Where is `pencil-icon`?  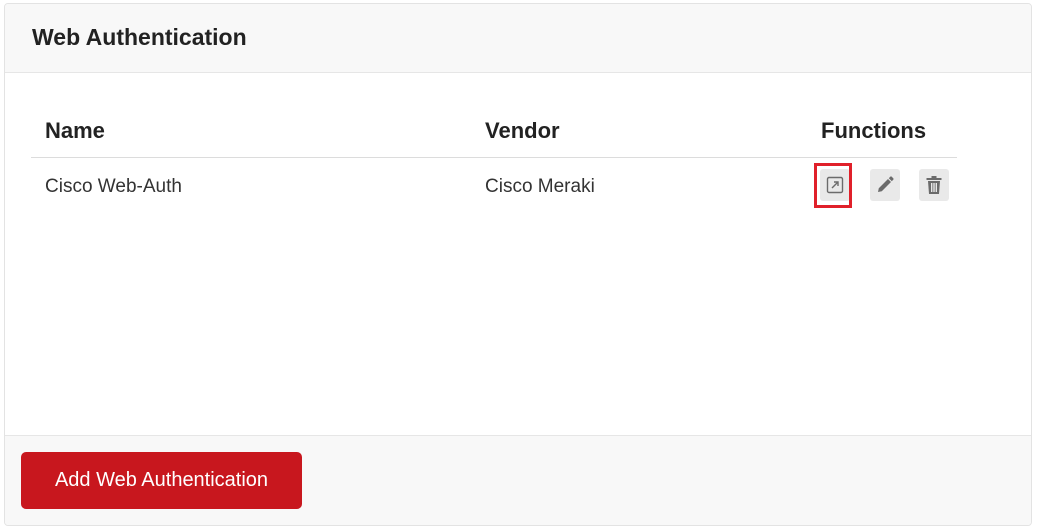 pencil-icon is located at coordinates (886, 184).